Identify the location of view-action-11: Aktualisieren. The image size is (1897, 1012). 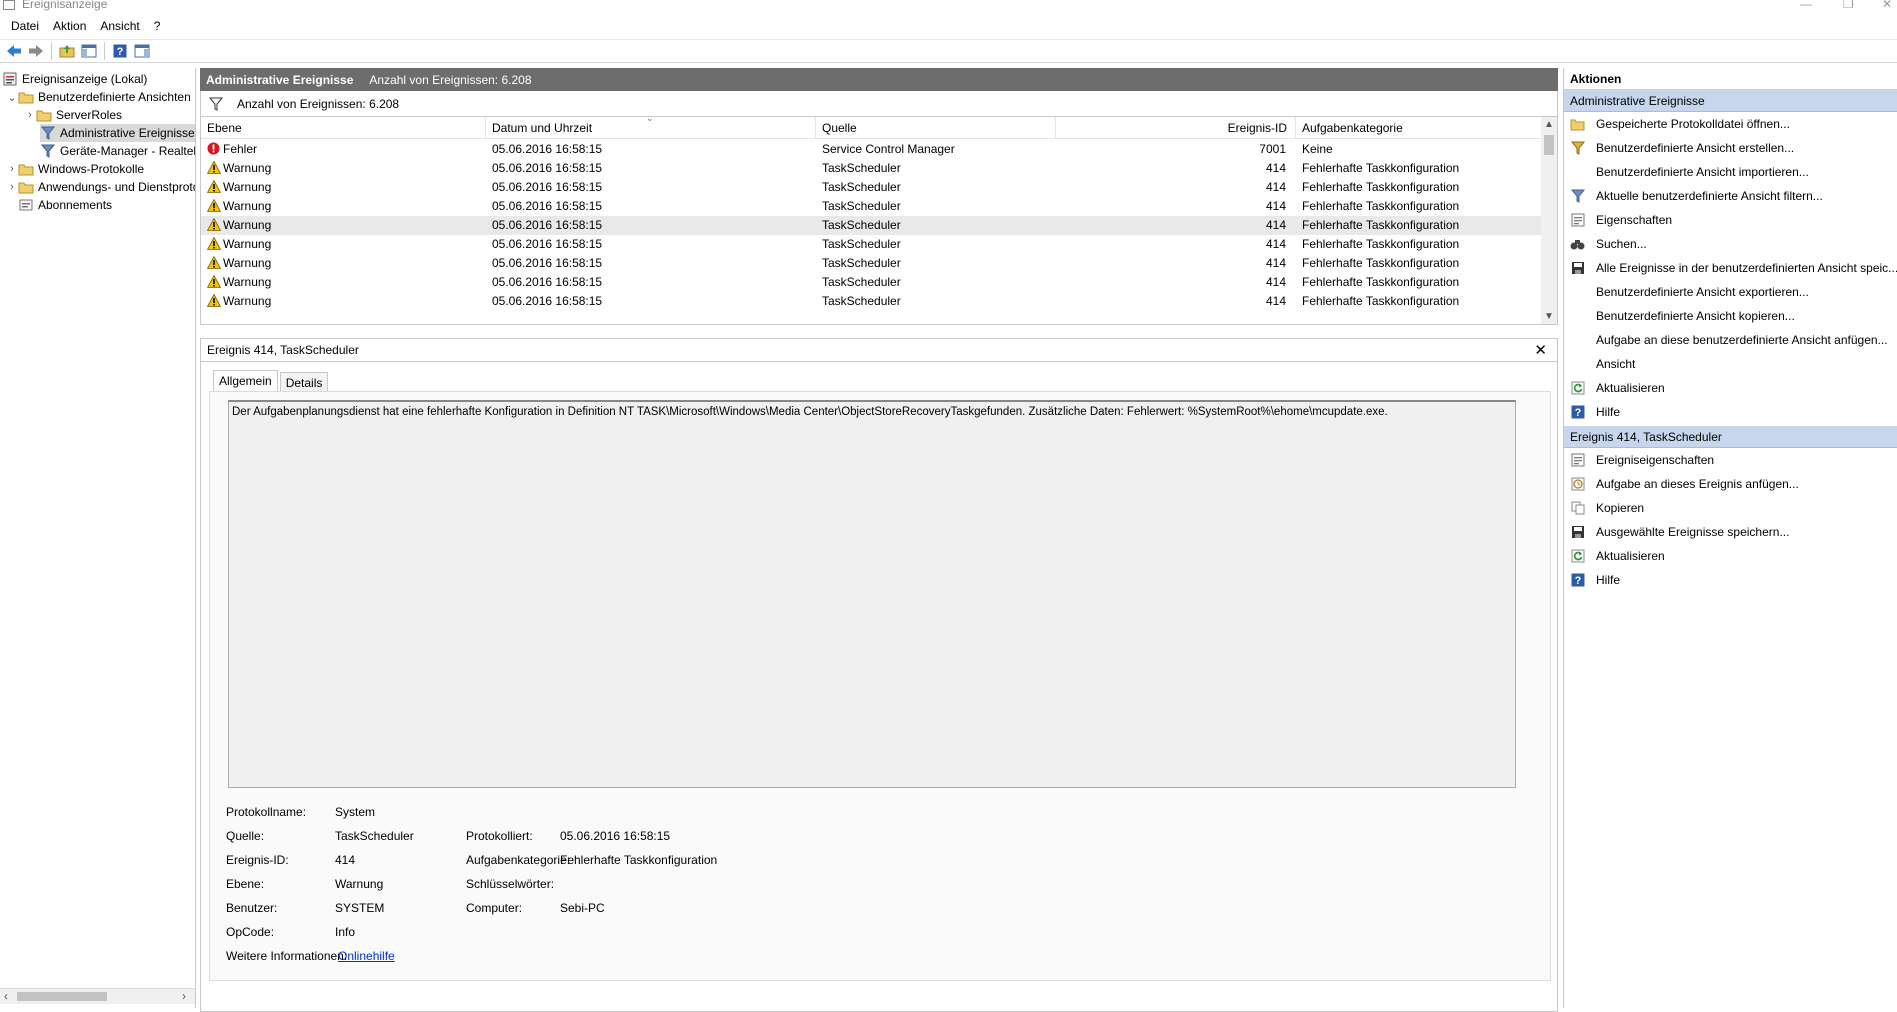
(1730, 388).